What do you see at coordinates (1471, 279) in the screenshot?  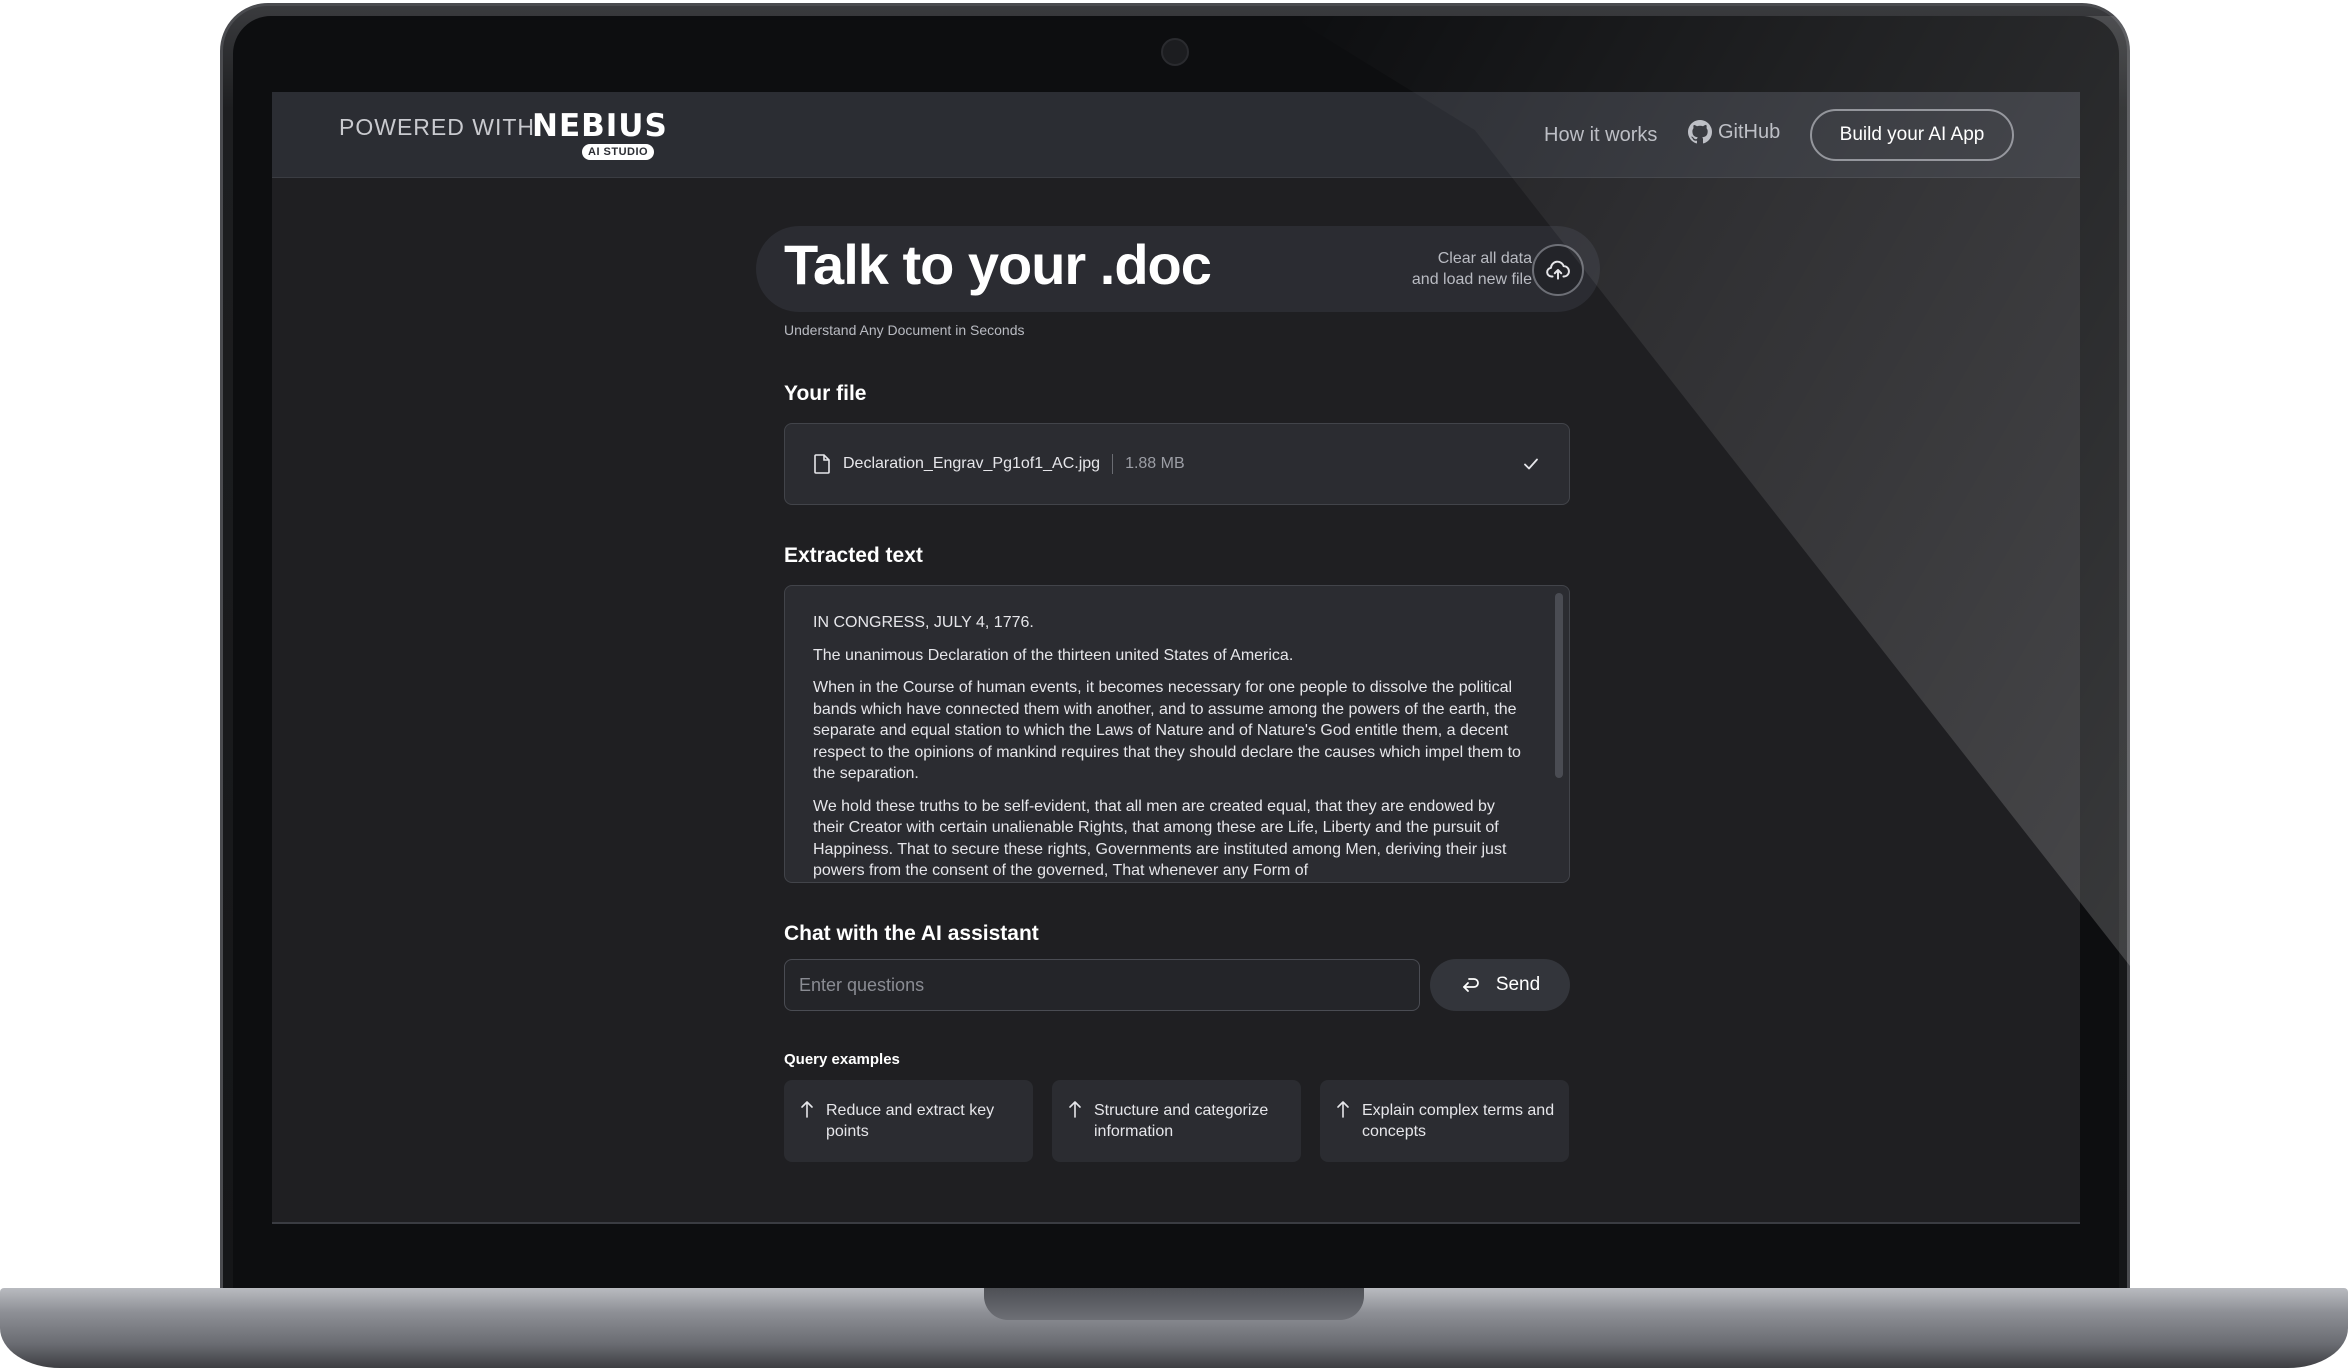 I see `clear-data-line2: and load new file` at bounding box center [1471, 279].